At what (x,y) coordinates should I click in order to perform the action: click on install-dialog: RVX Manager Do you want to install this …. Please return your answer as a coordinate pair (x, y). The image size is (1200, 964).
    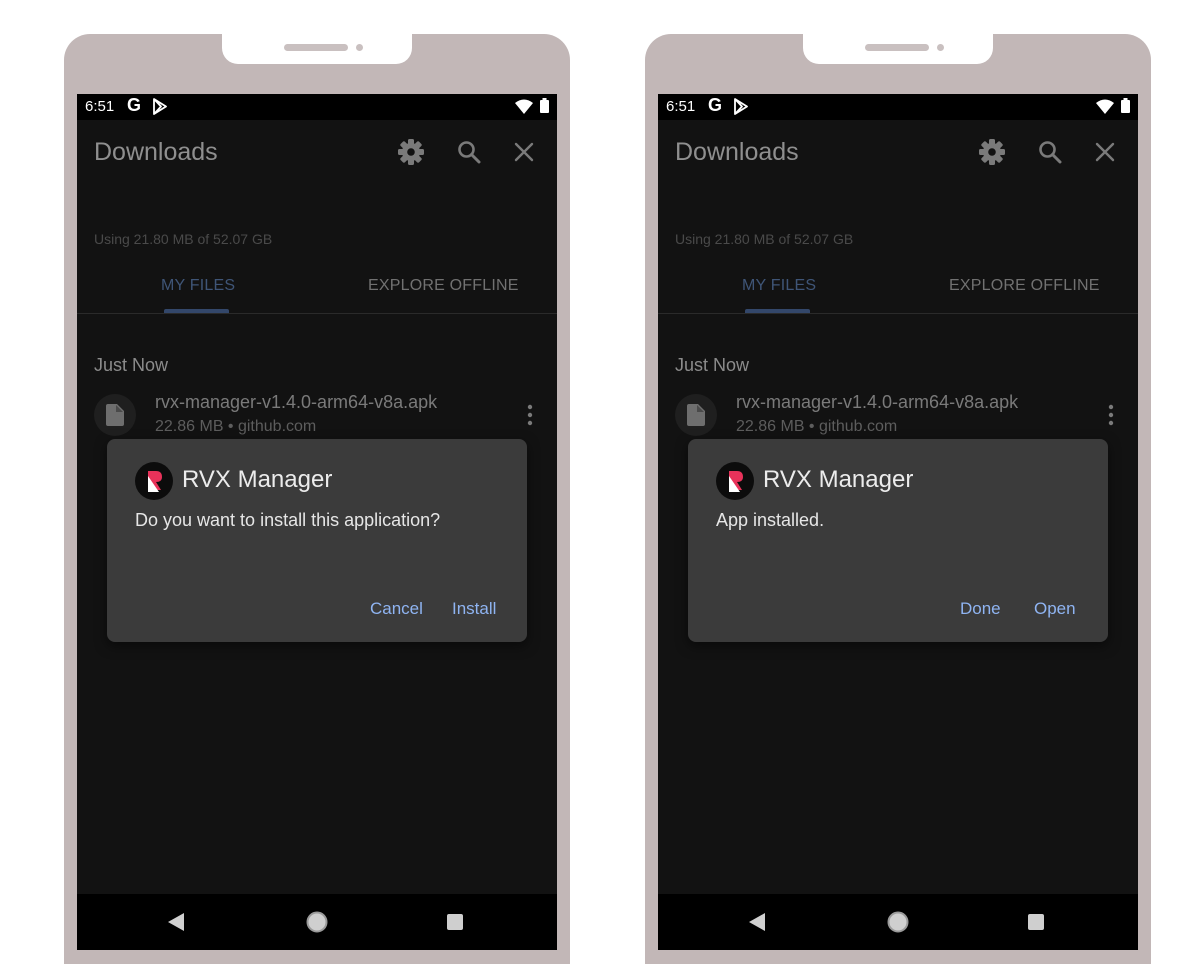
    Looking at the image, I should click on (317, 540).